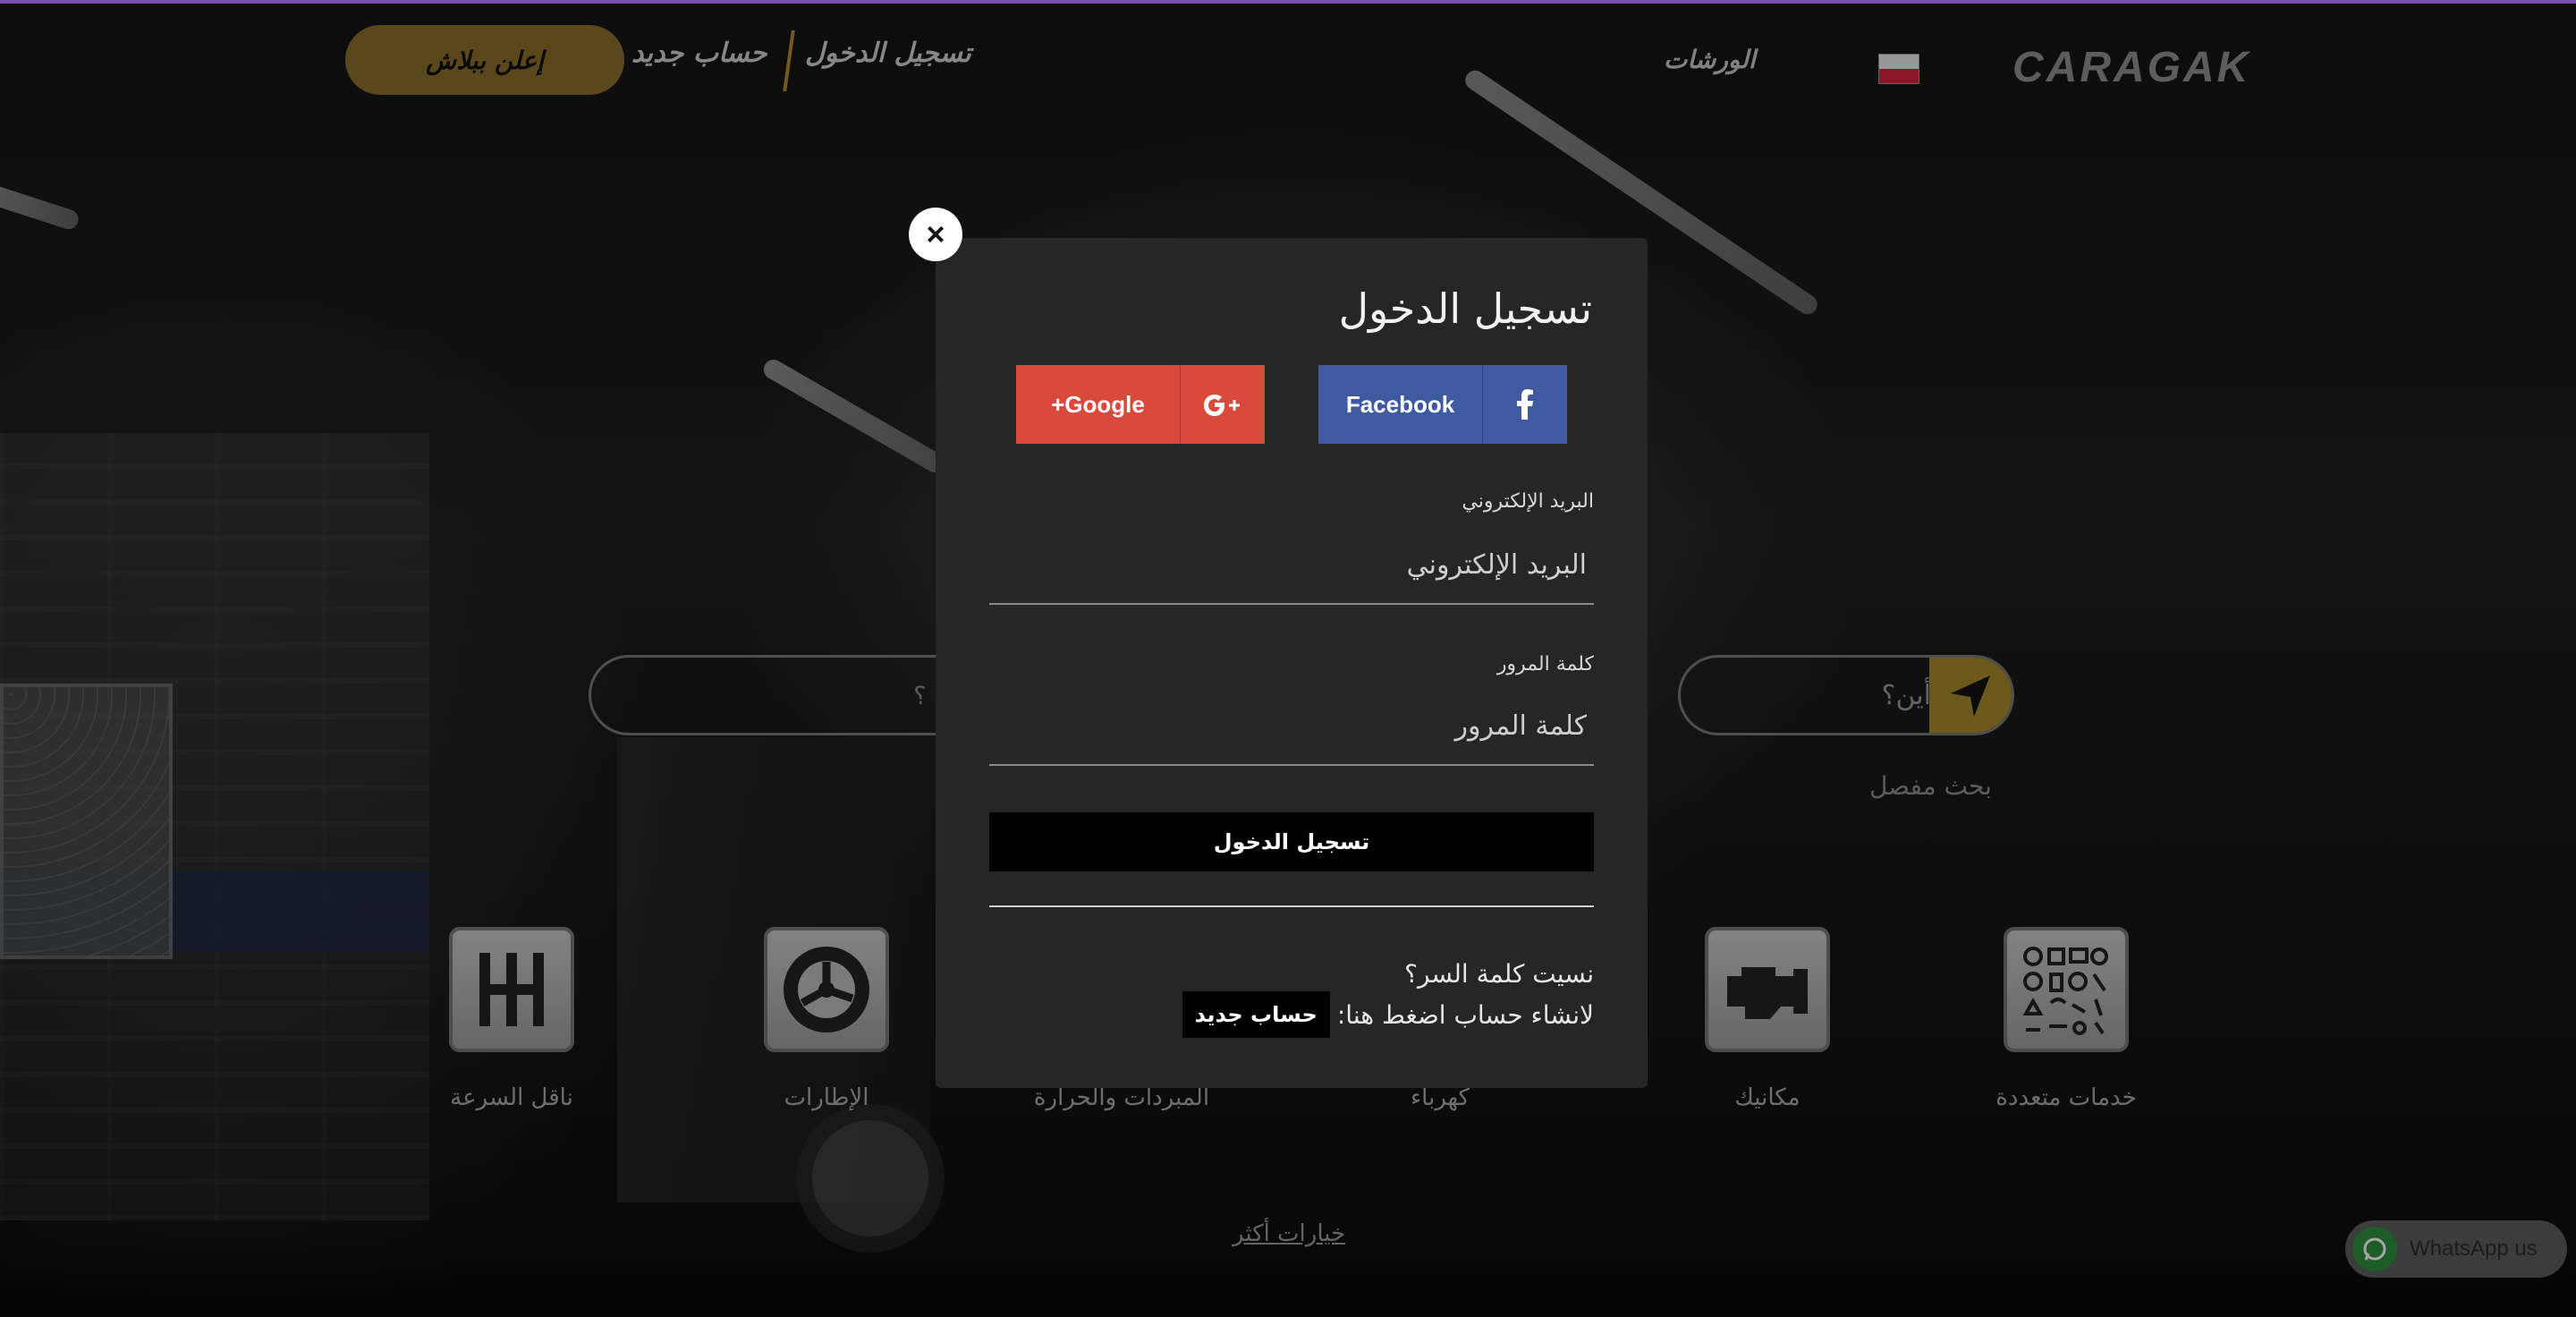 This screenshot has height=1317, width=2576. I want to click on facebook-icon, so click(1524, 404).